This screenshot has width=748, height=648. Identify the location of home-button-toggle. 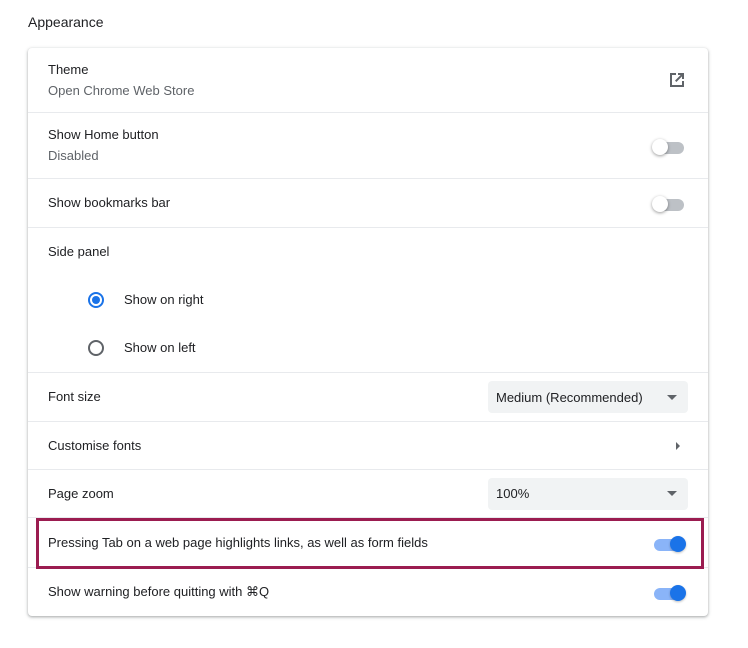
(669, 146).